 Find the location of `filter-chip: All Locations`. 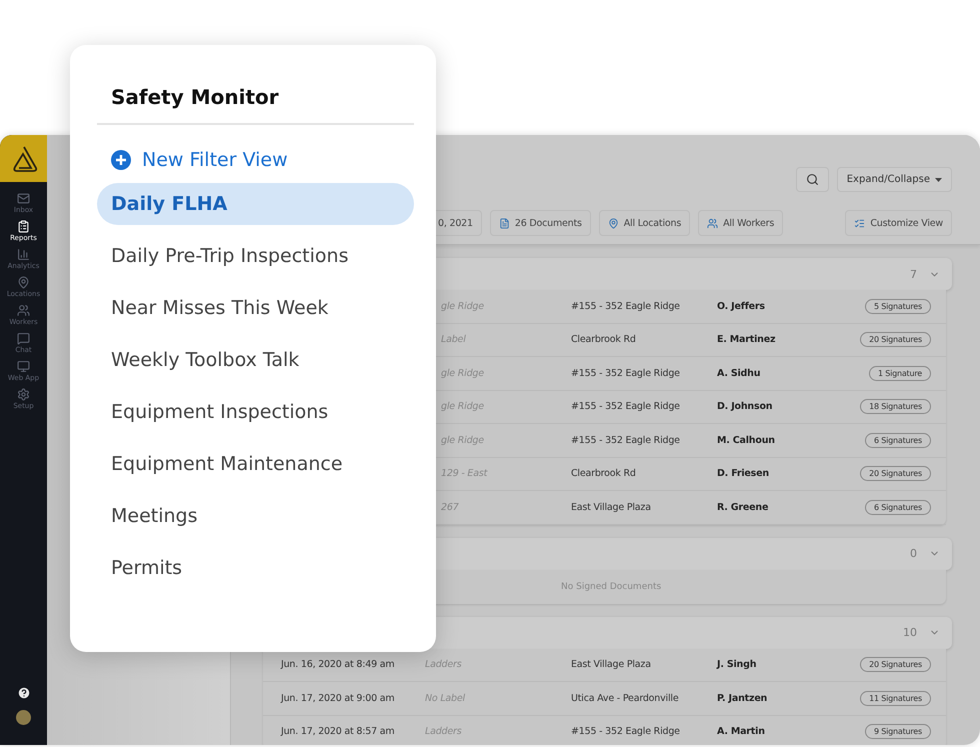

filter-chip: All Locations is located at coordinates (644, 223).